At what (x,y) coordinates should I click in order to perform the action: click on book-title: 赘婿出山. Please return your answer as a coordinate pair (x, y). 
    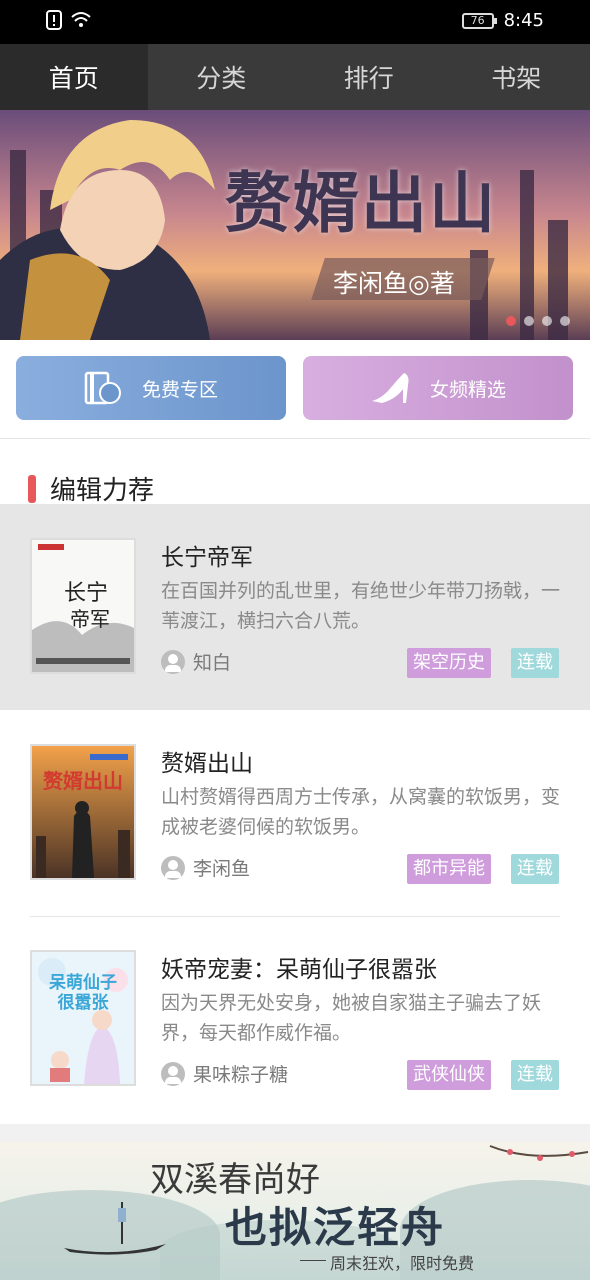
    Looking at the image, I should click on (207, 761).